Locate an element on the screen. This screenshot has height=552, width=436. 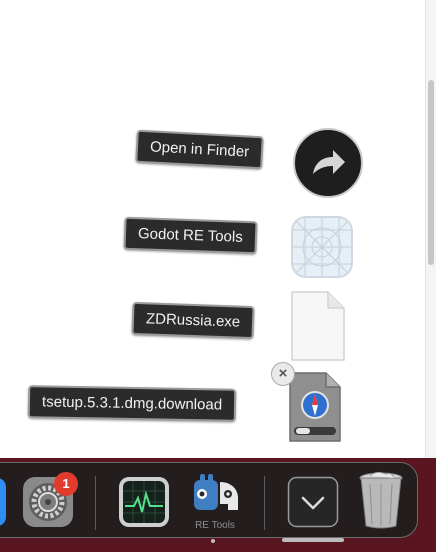
dock-trash is located at coordinates (381, 500).